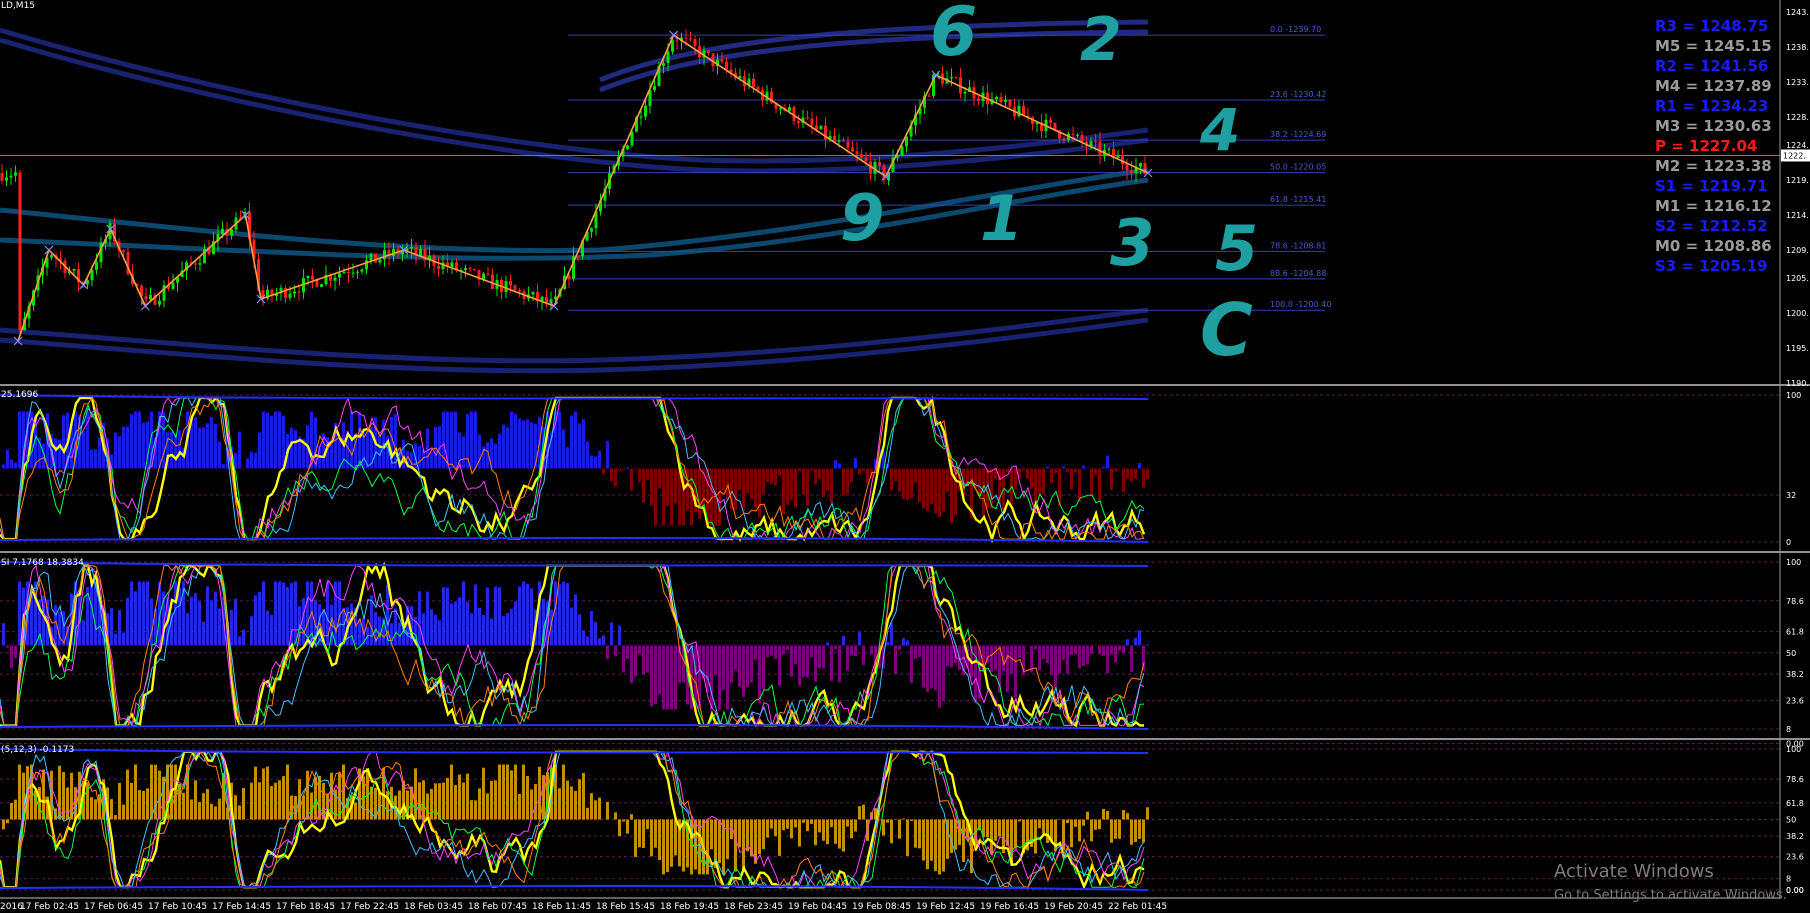  I want to click on pivot-level-label: M1 = 1216.12, so click(1713, 206).